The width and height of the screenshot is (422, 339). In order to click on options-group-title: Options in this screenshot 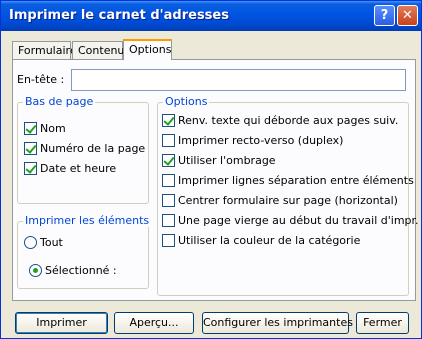, I will do `click(186, 101)`.